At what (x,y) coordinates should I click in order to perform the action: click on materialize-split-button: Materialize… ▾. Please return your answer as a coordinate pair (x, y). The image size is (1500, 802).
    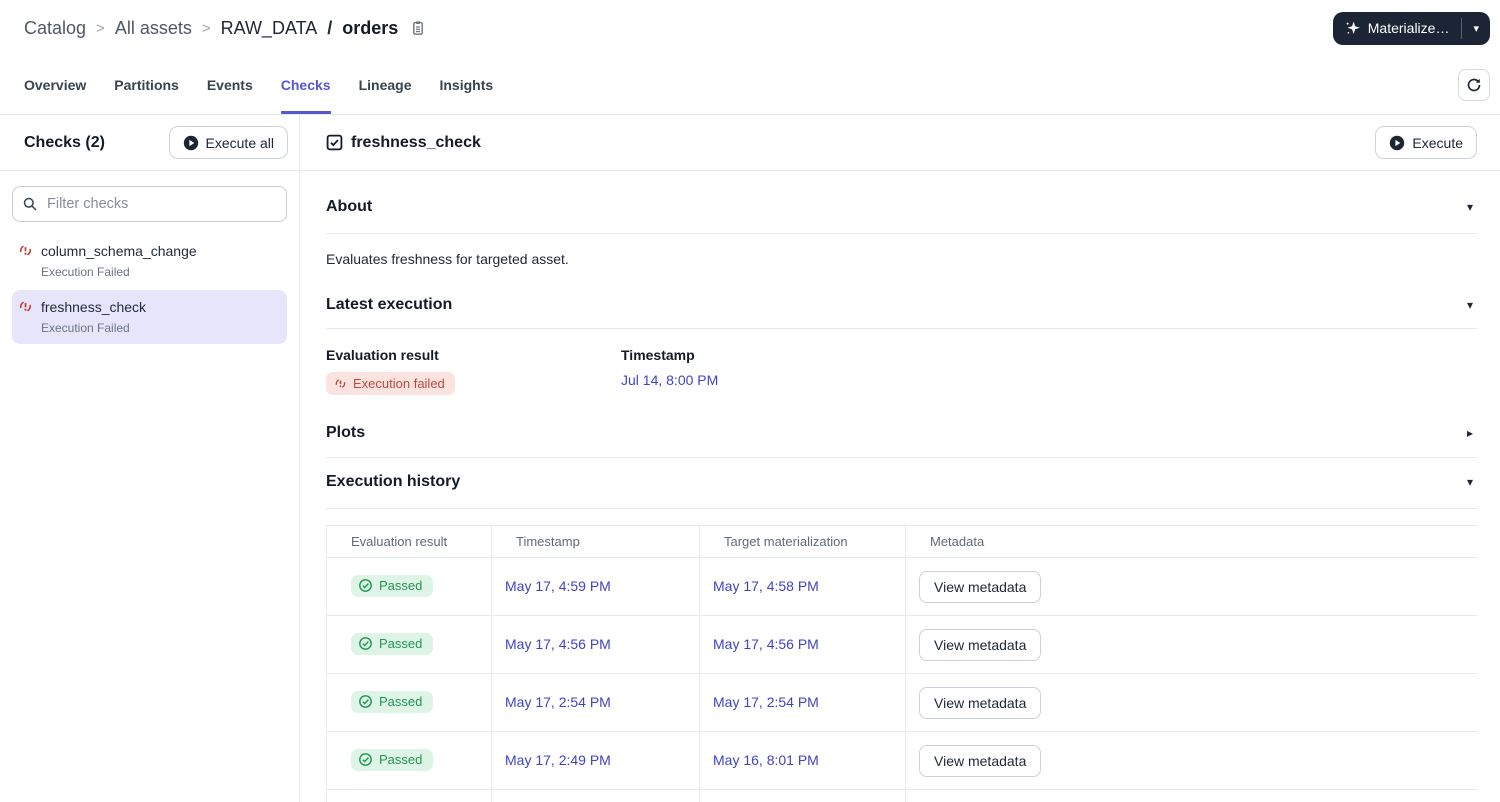
    Looking at the image, I should click on (1411, 28).